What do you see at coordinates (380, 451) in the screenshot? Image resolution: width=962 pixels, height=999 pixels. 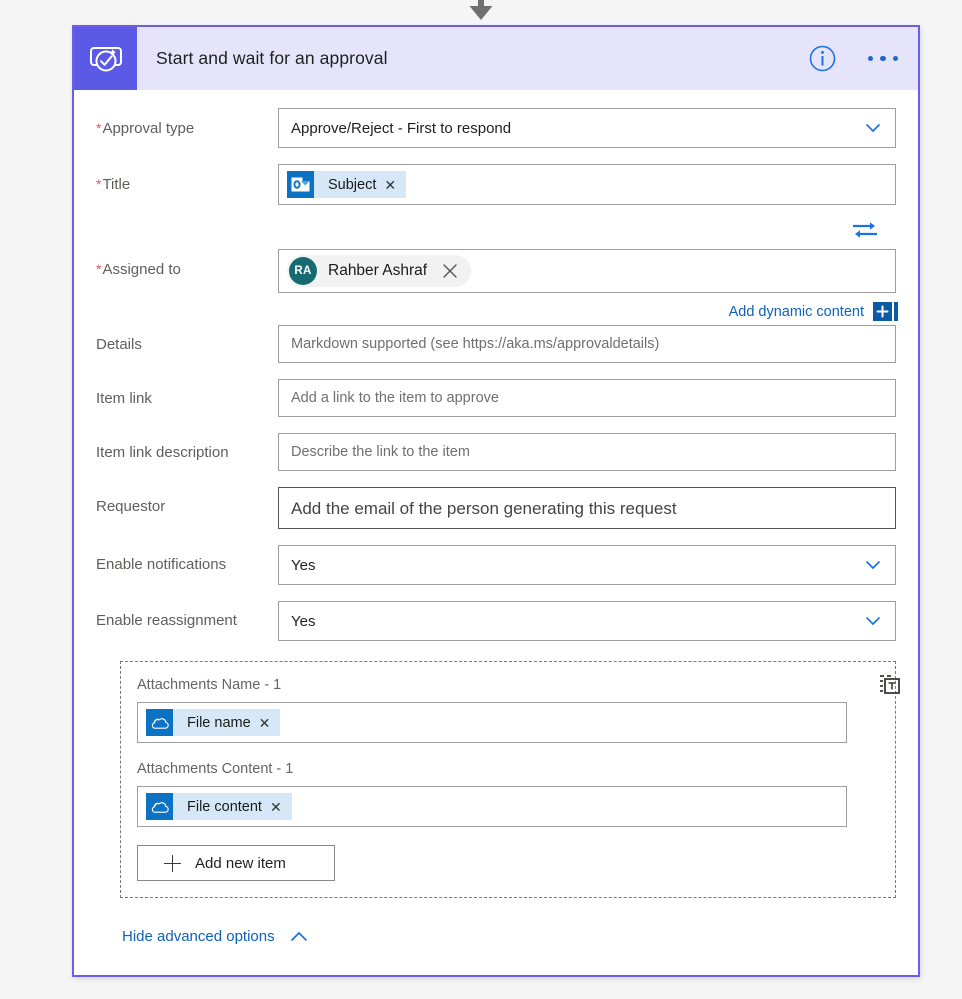 I see `item-link-description-placeholder: Describe the link to the item` at bounding box center [380, 451].